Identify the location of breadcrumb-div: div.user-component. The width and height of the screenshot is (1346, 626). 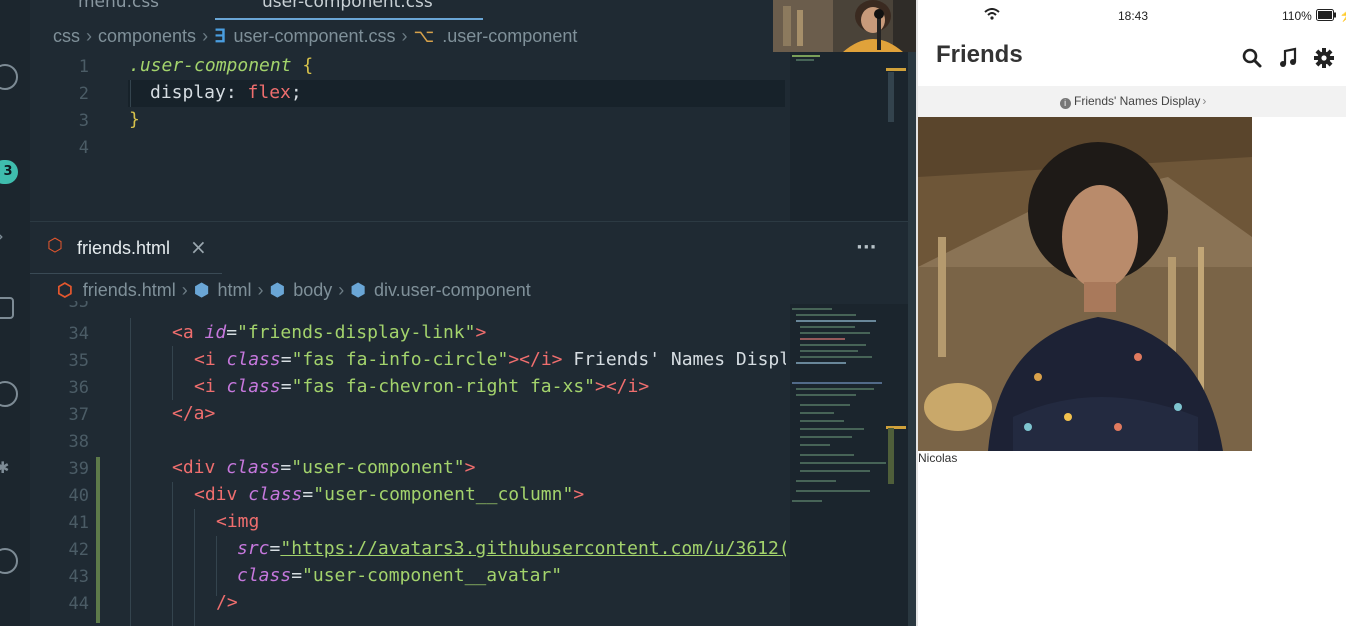
(452, 290).